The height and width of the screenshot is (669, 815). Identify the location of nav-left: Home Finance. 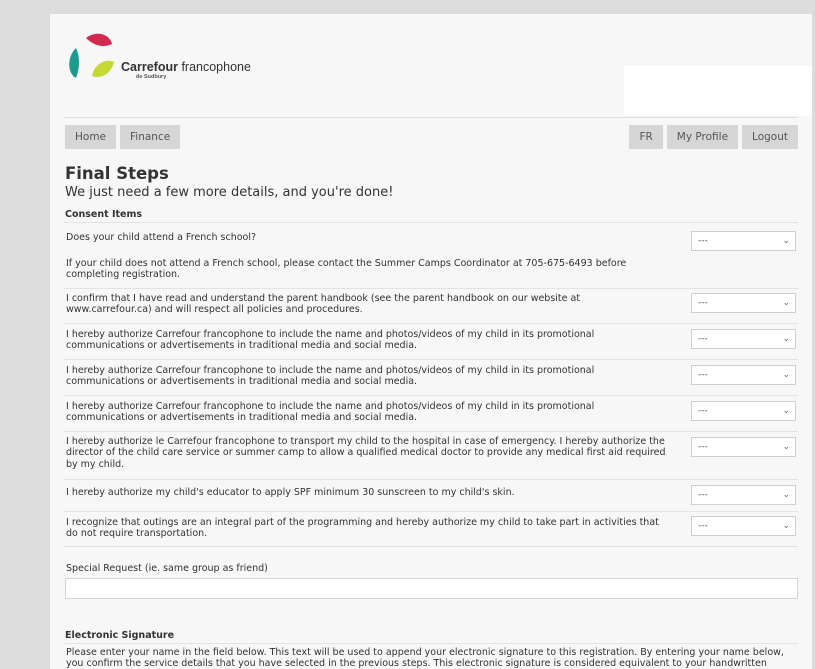
(123, 137).